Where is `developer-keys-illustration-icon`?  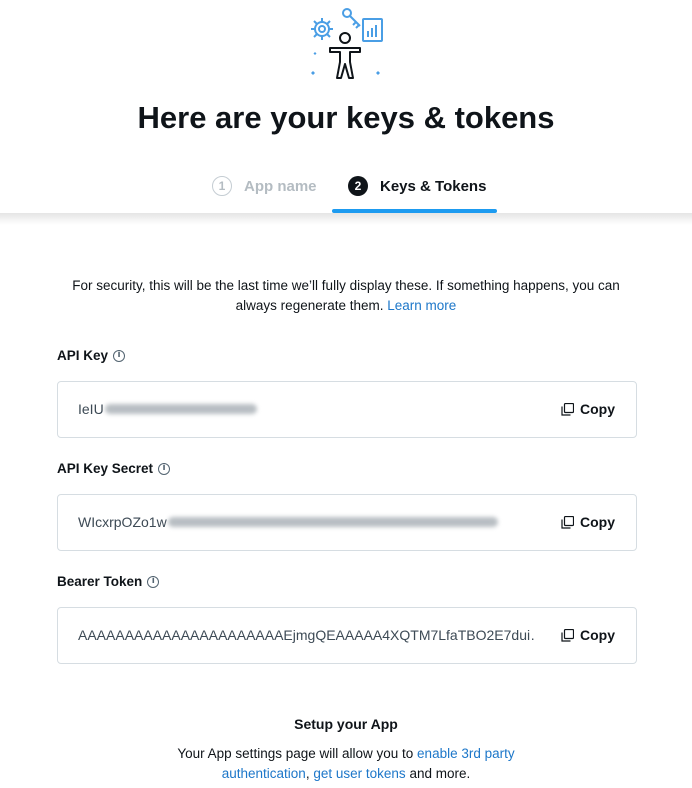
developer-keys-illustration-icon is located at coordinates (347, 43).